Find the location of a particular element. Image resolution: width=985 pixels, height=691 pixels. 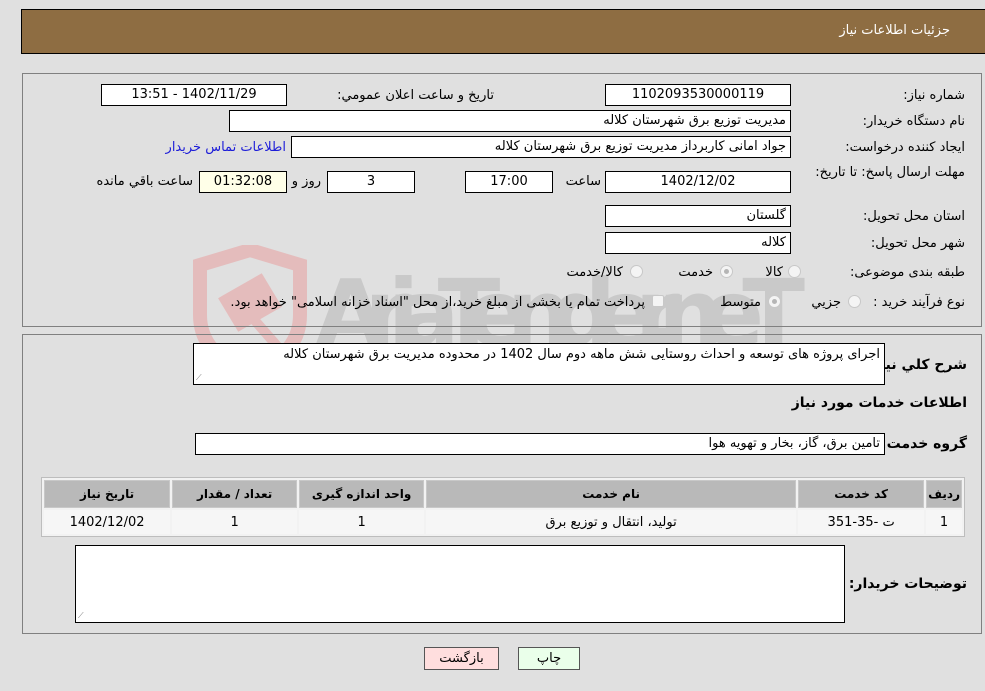

service-group-field: تامین برق، گاز، بخار و تهویه هوا is located at coordinates (540, 444).